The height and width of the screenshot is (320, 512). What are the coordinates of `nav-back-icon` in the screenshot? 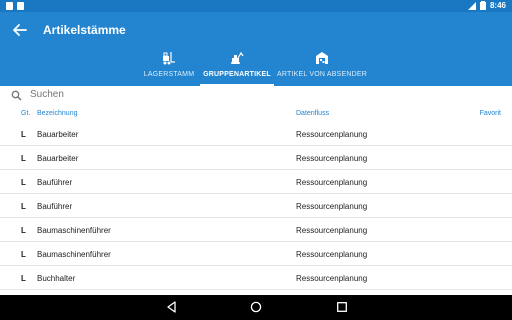 It's located at (172, 307).